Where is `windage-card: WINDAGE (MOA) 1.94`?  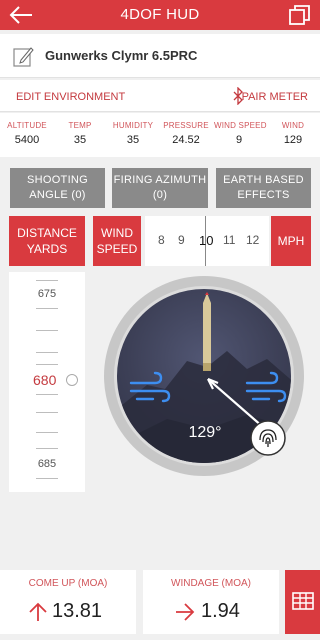 windage-card: WINDAGE (MOA) 1.94 is located at coordinates (211, 602).